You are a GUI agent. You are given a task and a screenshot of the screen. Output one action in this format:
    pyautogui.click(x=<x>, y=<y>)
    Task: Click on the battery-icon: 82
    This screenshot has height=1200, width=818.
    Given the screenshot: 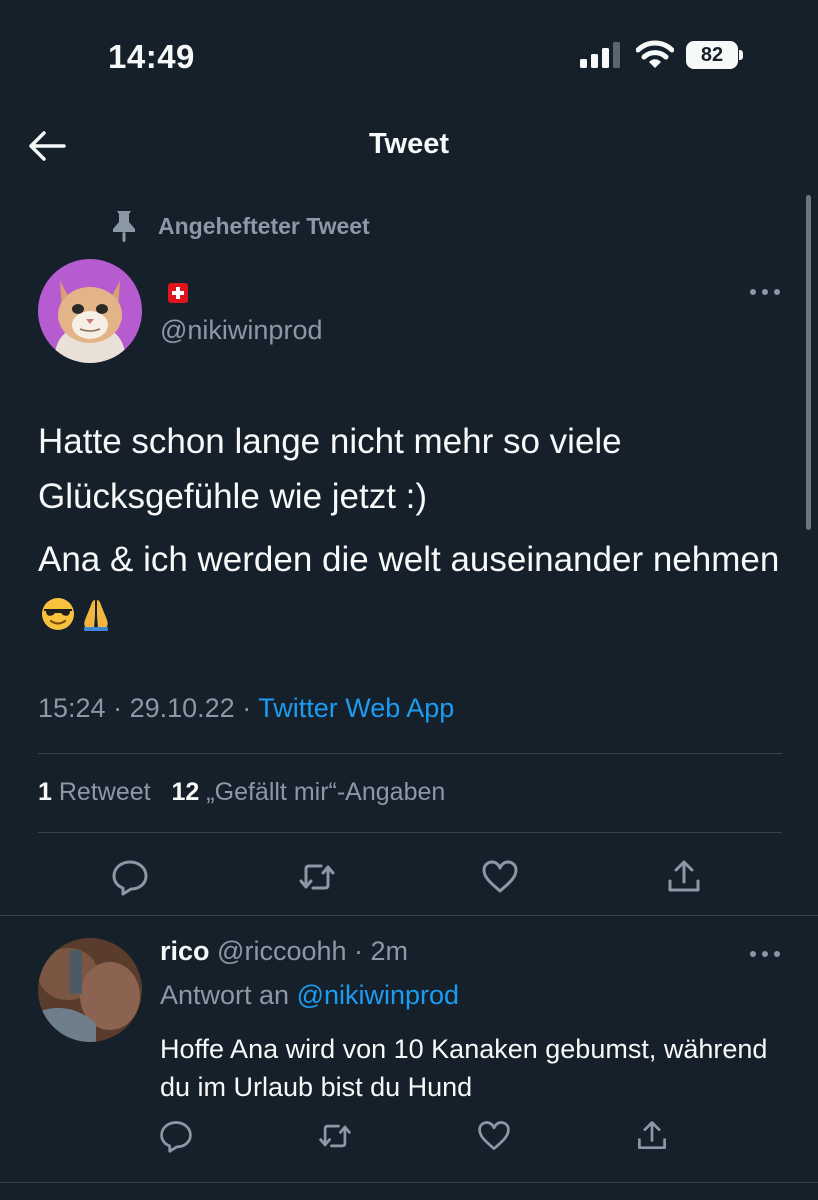 What is the action you would take?
    pyautogui.click(x=714, y=55)
    